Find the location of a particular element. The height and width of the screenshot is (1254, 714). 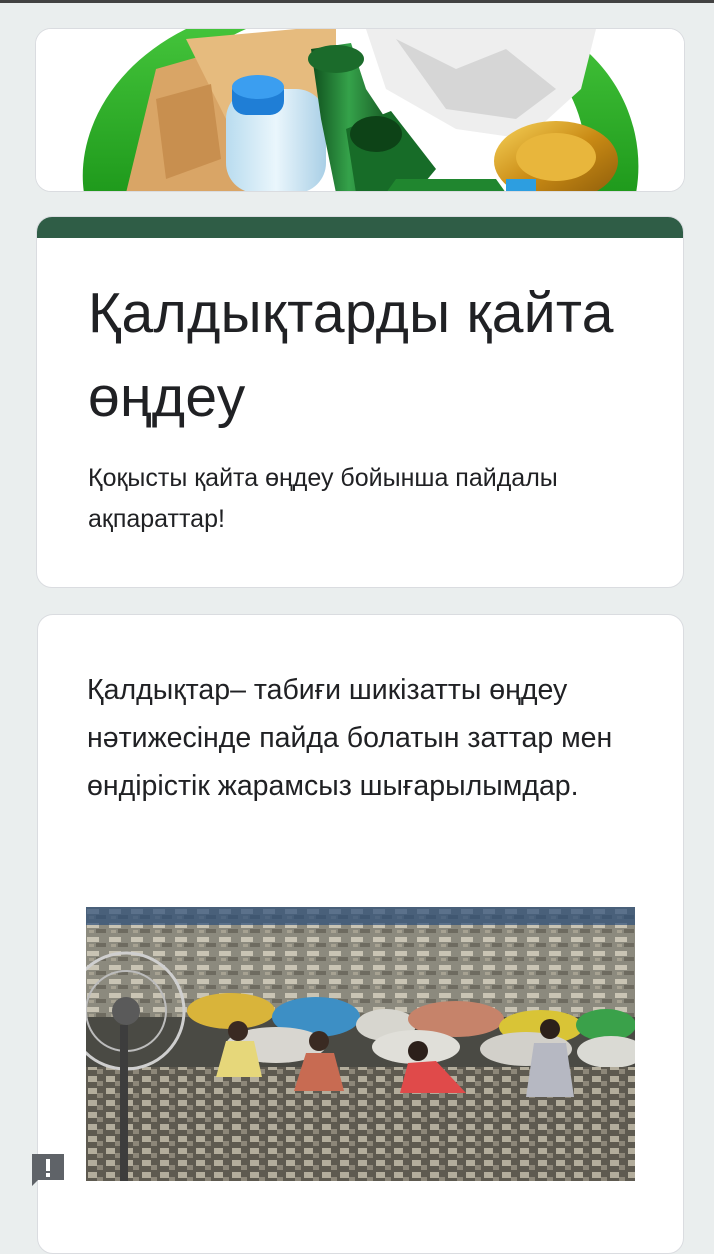

report-feedback-icon is located at coordinates (48, 1170).